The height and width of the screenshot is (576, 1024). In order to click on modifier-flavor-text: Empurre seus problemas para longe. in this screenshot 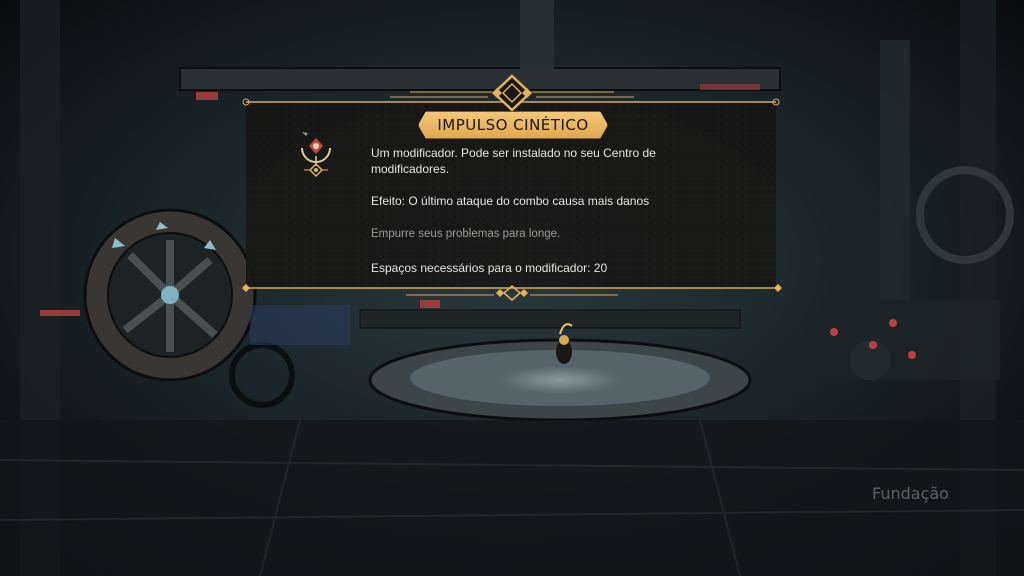, I will do `click(466, 234)`.